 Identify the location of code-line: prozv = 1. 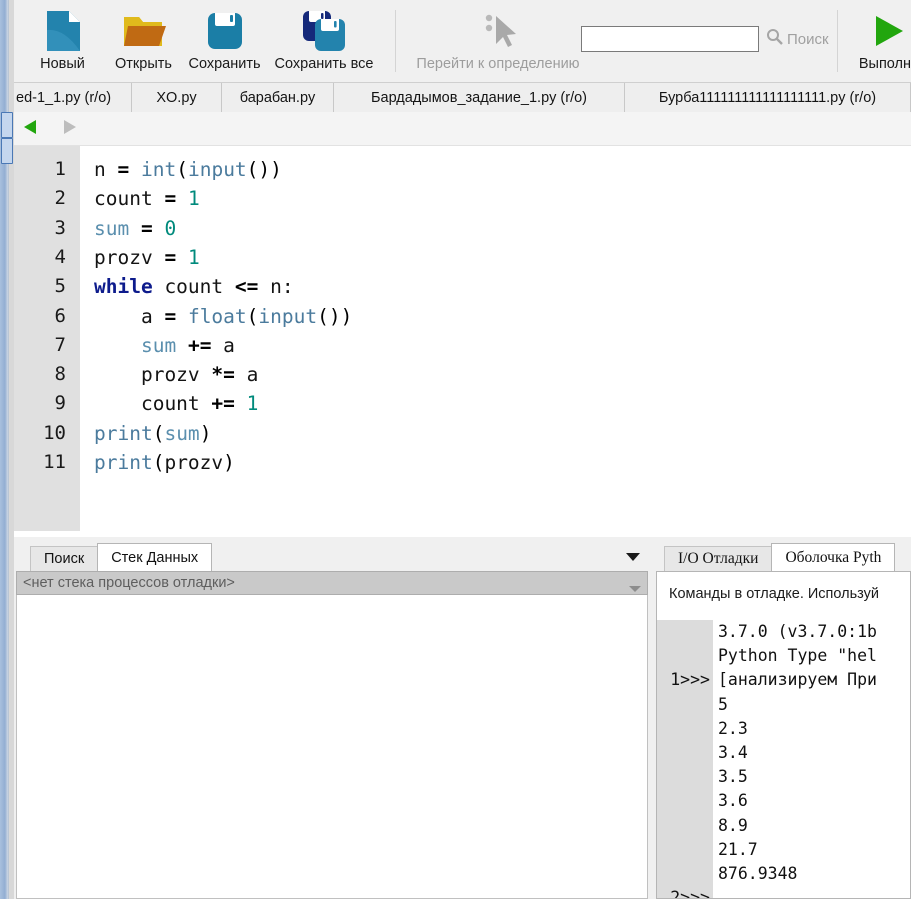
(147, 257).